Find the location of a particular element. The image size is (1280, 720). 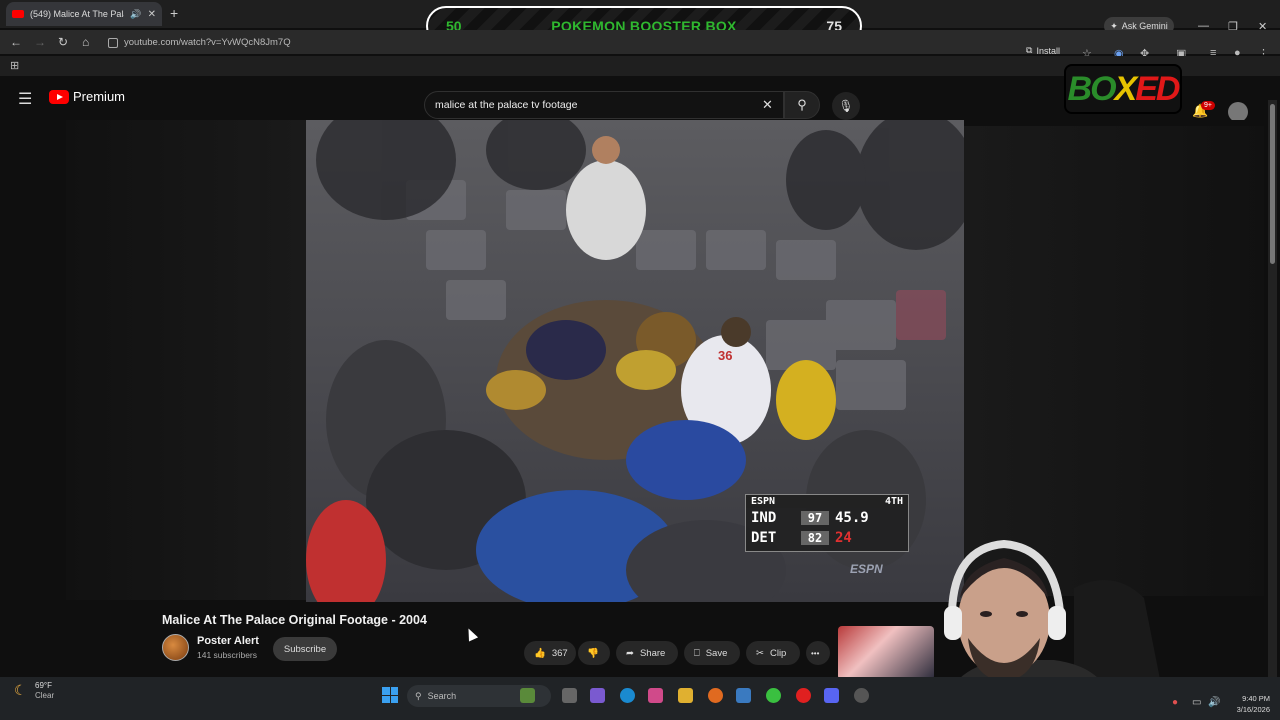

search-icon: ⚲ is located at coordinates (802, 104).